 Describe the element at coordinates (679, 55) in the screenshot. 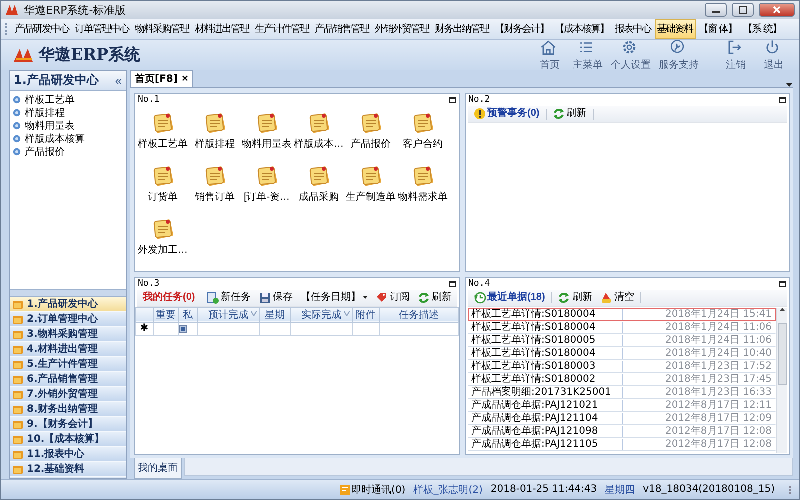

I see `toolbar-button: 服务支持` at that location.